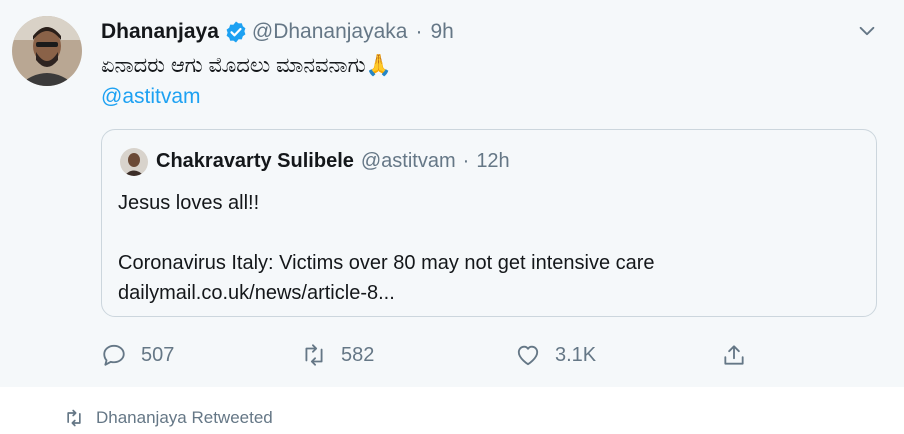 The height and width of the screenshot is (434, 904). Describe the element at coordinates (492, 161) in the screenshot. I see `quoted-tweet-timestamp: 12h` at that location.